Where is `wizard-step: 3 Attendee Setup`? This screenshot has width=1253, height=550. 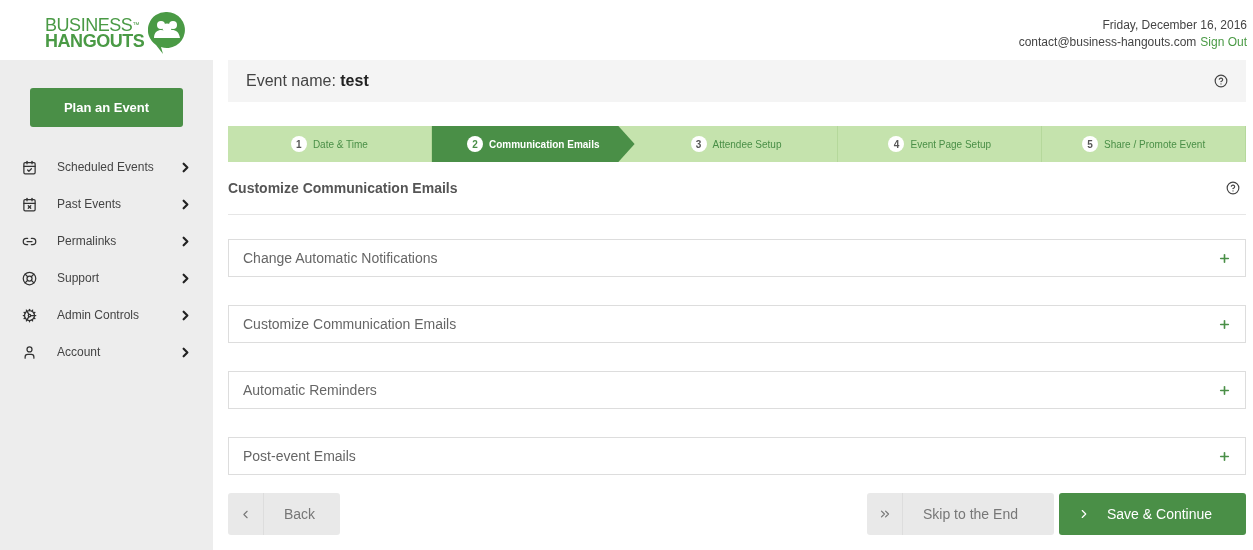 wizard-step: 3 Attendee Setup is located at coordinates (736, 144).